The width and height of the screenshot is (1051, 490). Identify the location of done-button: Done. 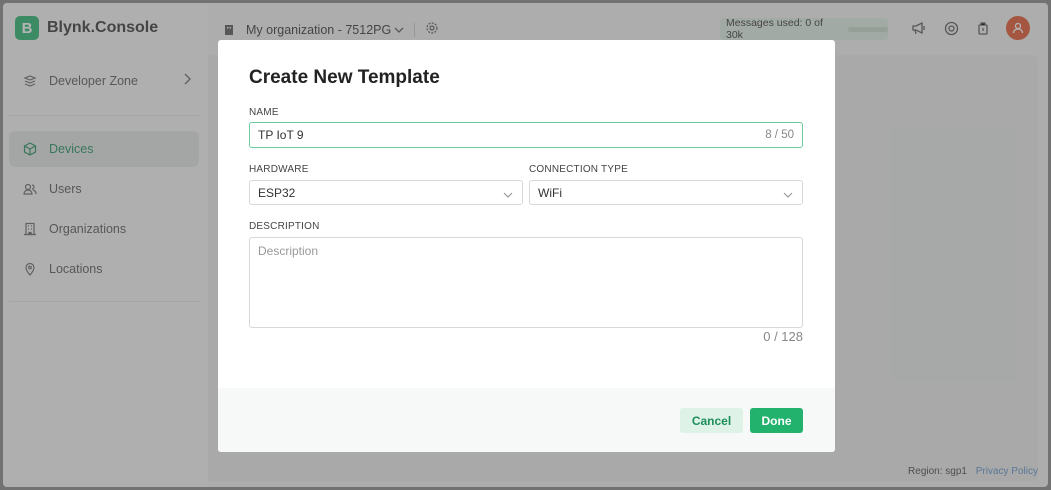
(776, 420).